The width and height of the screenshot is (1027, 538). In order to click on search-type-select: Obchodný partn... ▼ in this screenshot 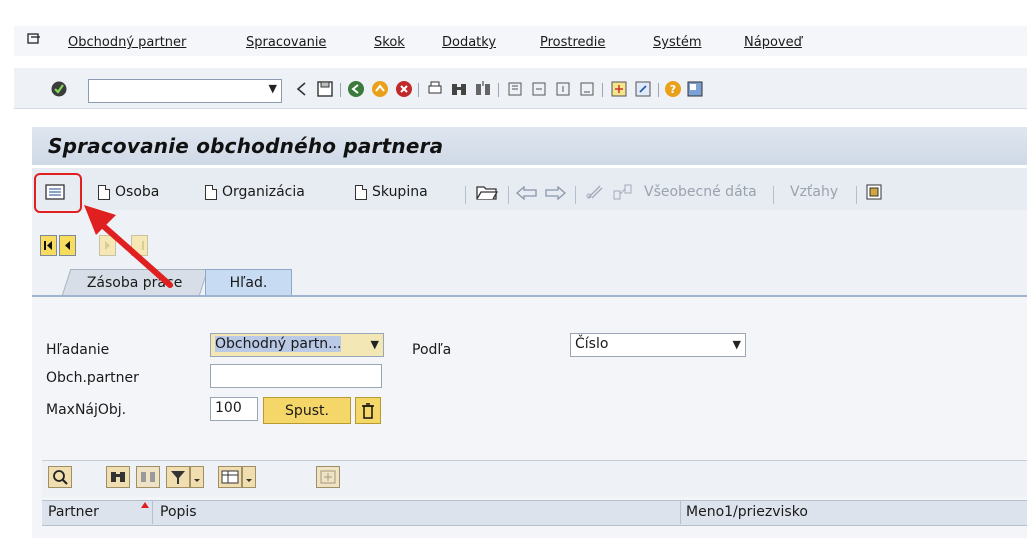, I will do `click(297, 345)`.